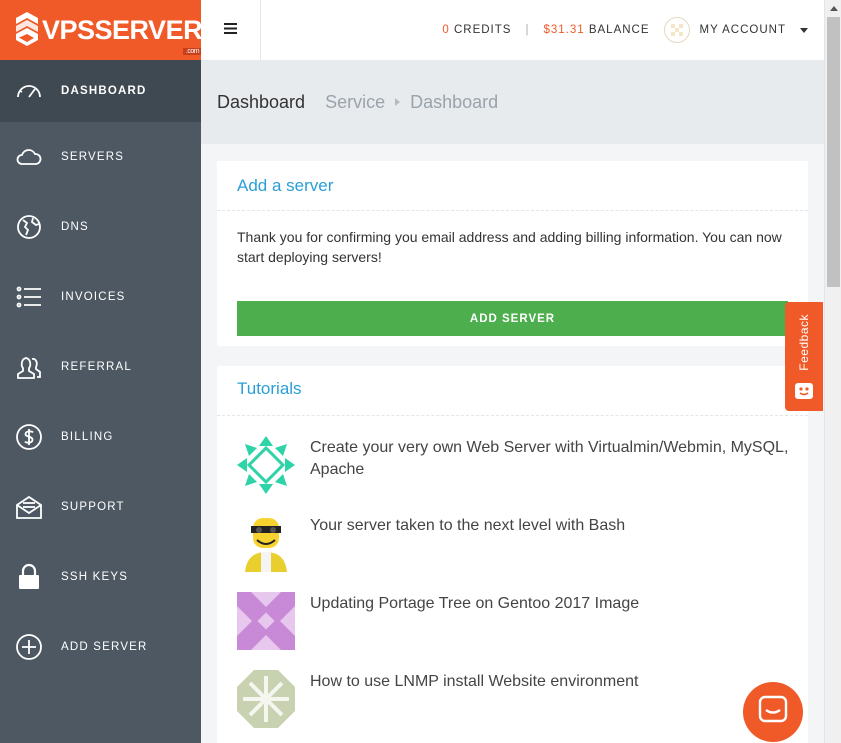 Image resolution: width=841 pixels, height=743 pixels. I want to click on sidebar-item-label: DNS, so click(75, 227).